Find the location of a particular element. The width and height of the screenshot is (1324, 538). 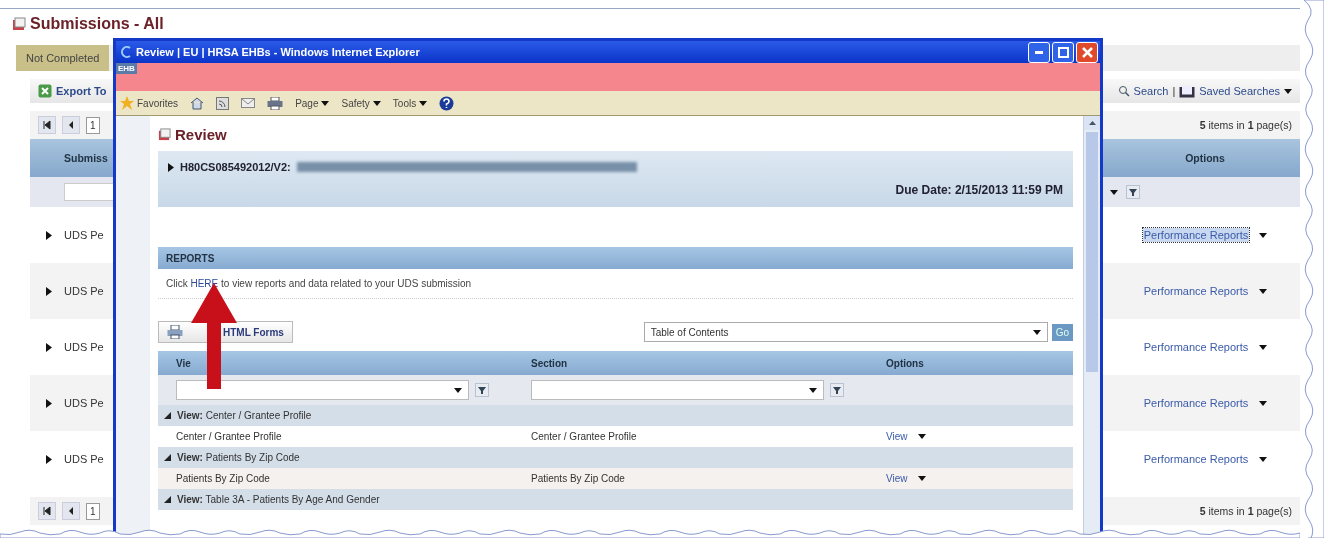

column-header: Submiss is located at coordinates (86, 158).